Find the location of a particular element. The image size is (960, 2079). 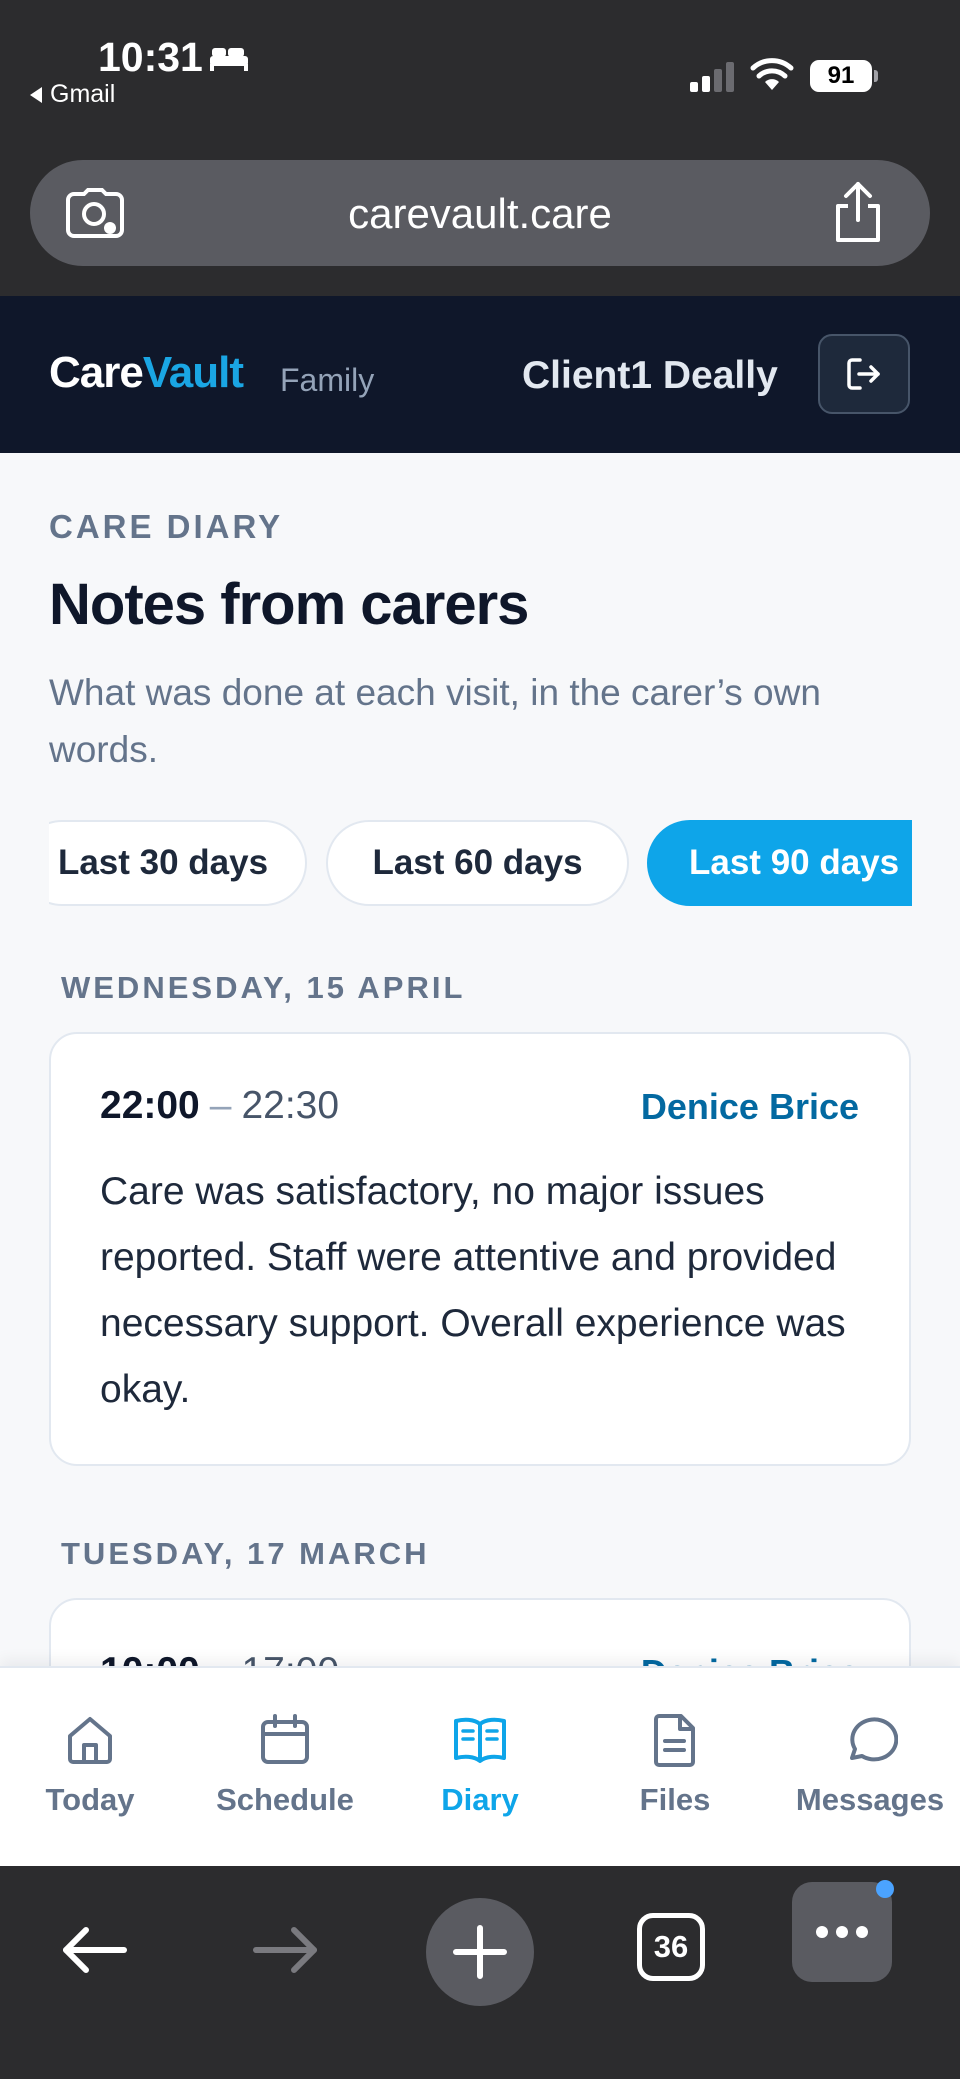

tab-label: Diary is located at coordinates (480, 1799).